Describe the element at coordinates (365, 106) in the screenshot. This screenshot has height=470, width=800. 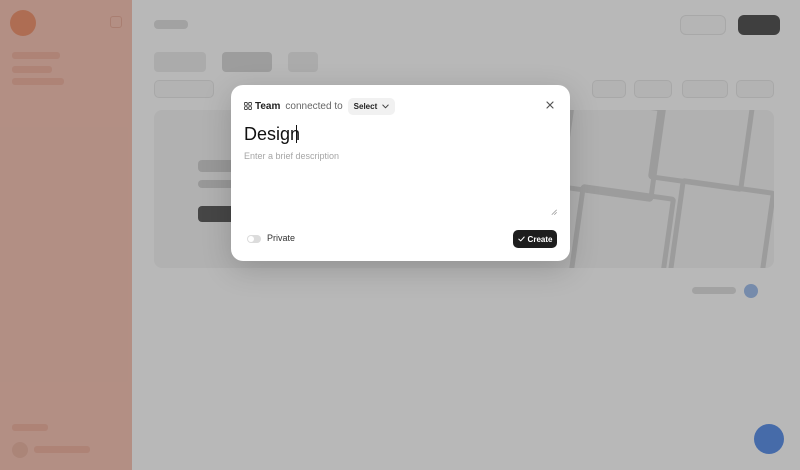
I see `select-label: Select` at that location.